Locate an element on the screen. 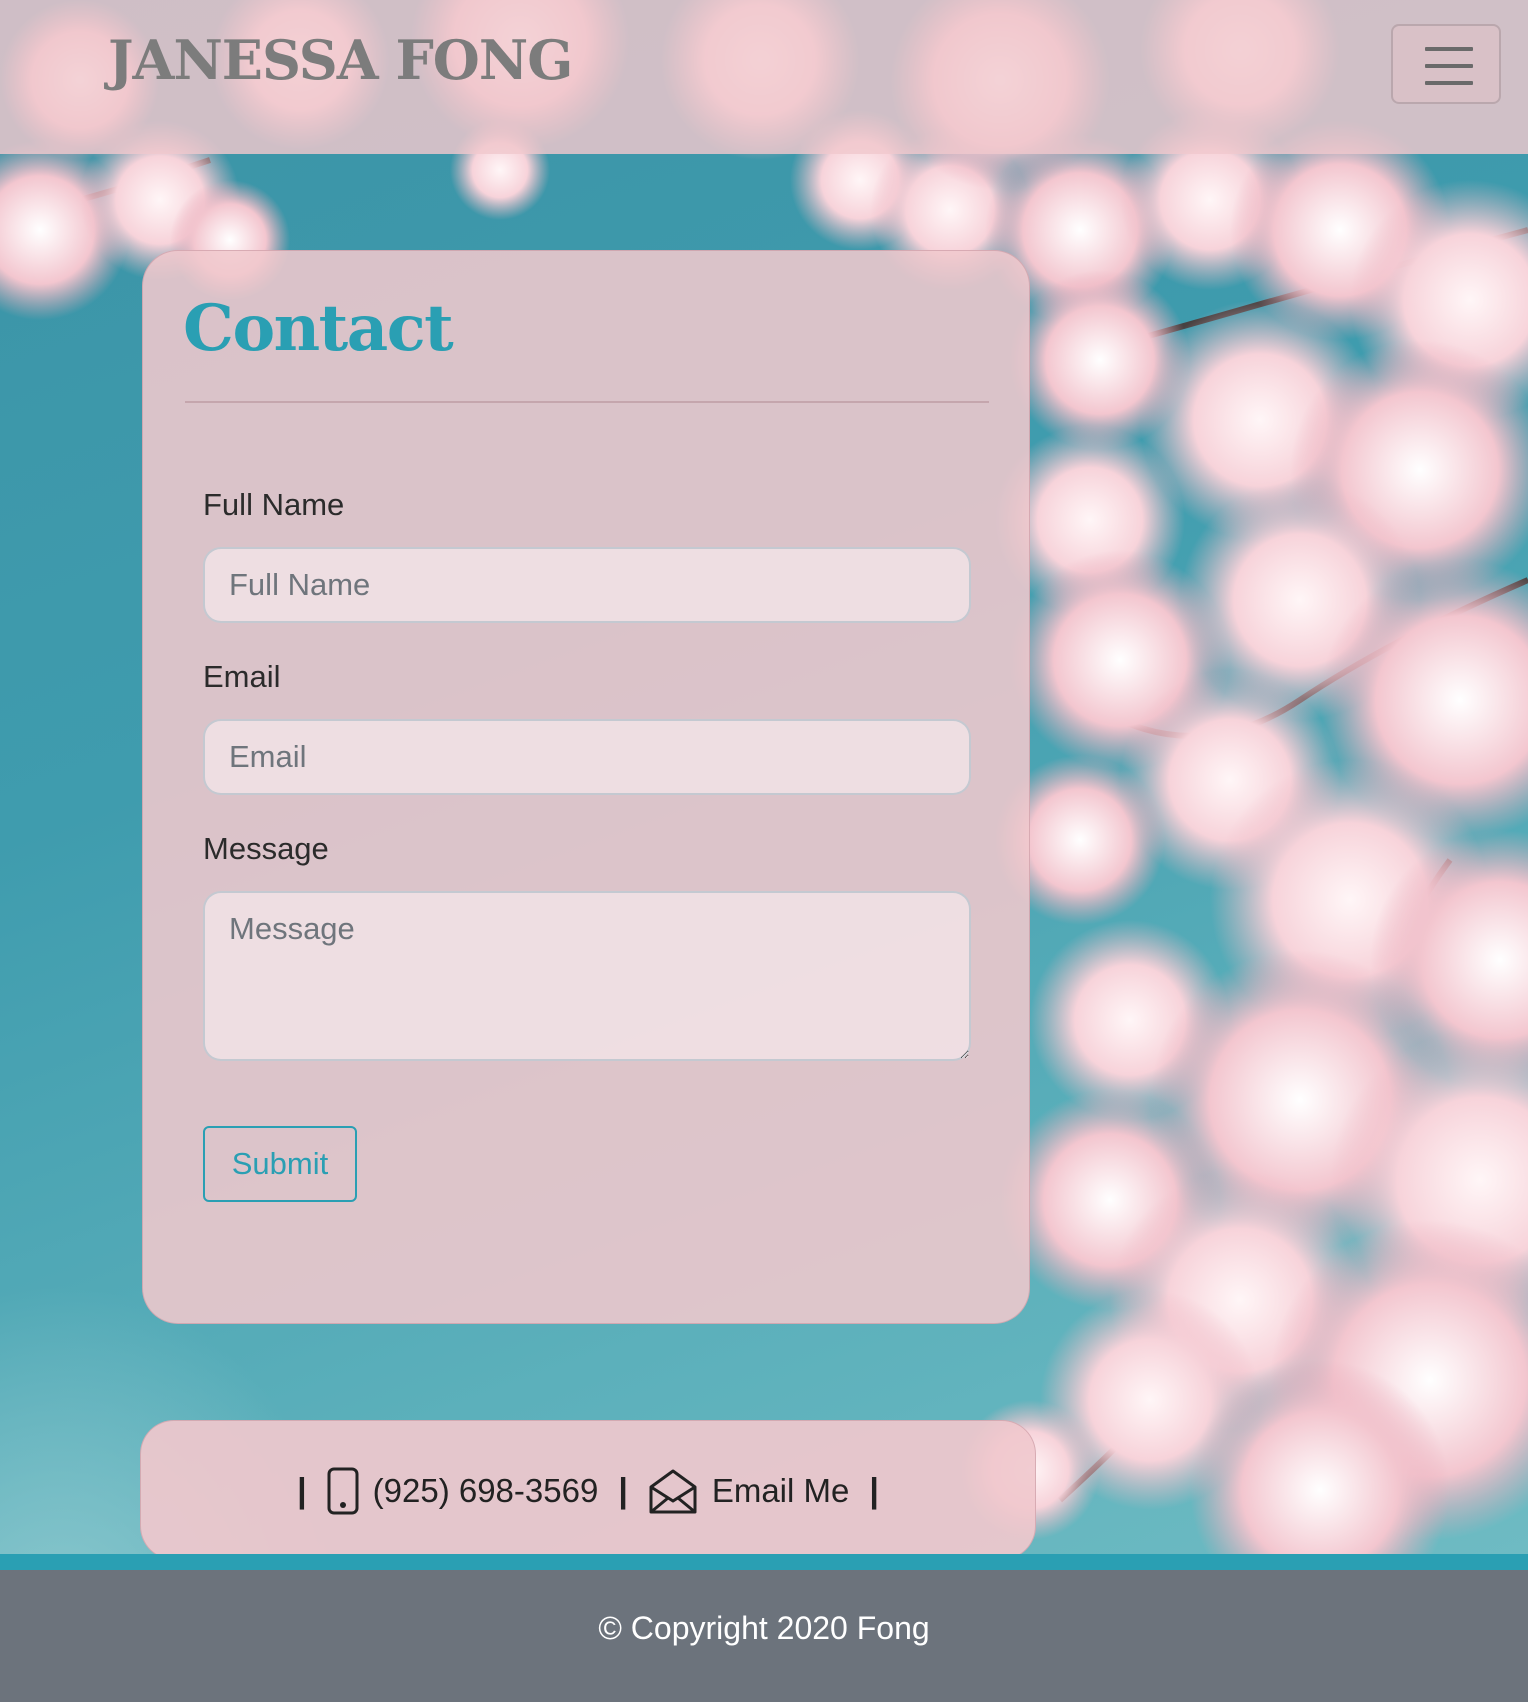  email-input is located at coordinates (587, 757).